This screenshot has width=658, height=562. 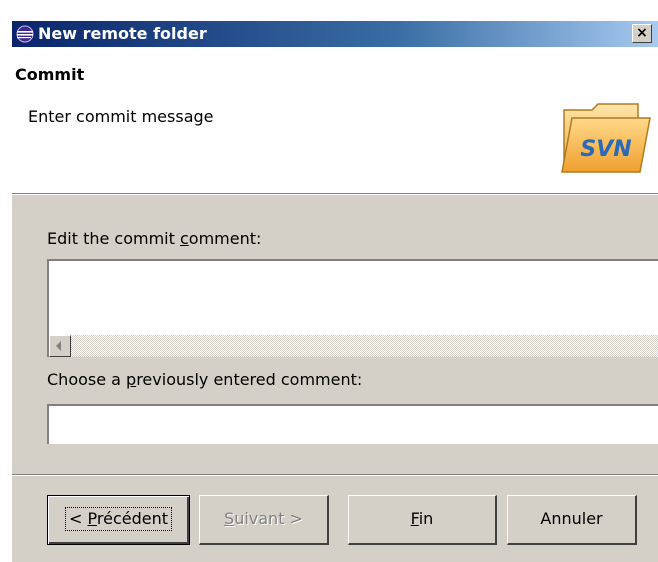 I want to click on next-button-label: Suivant >, so click(x=263, y=518).